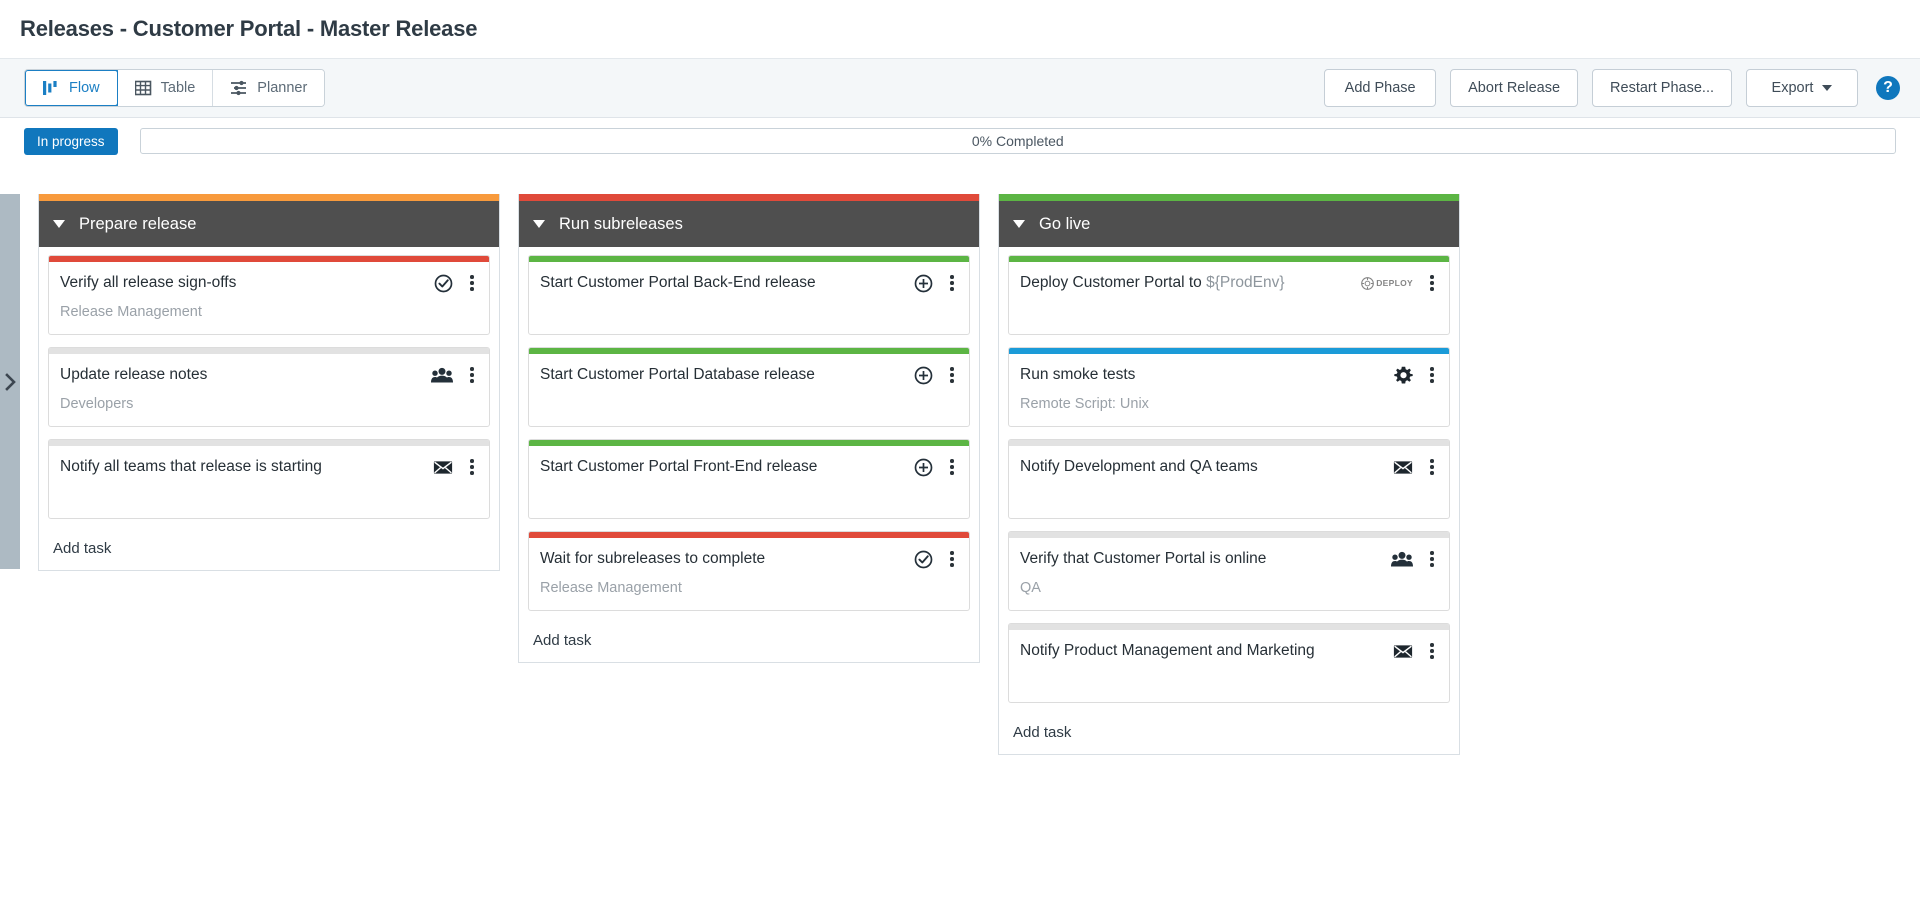 The height and width of the screenshot is (900, 1920). I want to click on task-title-variable: ${ProdEnv}, so click(1245, 282).